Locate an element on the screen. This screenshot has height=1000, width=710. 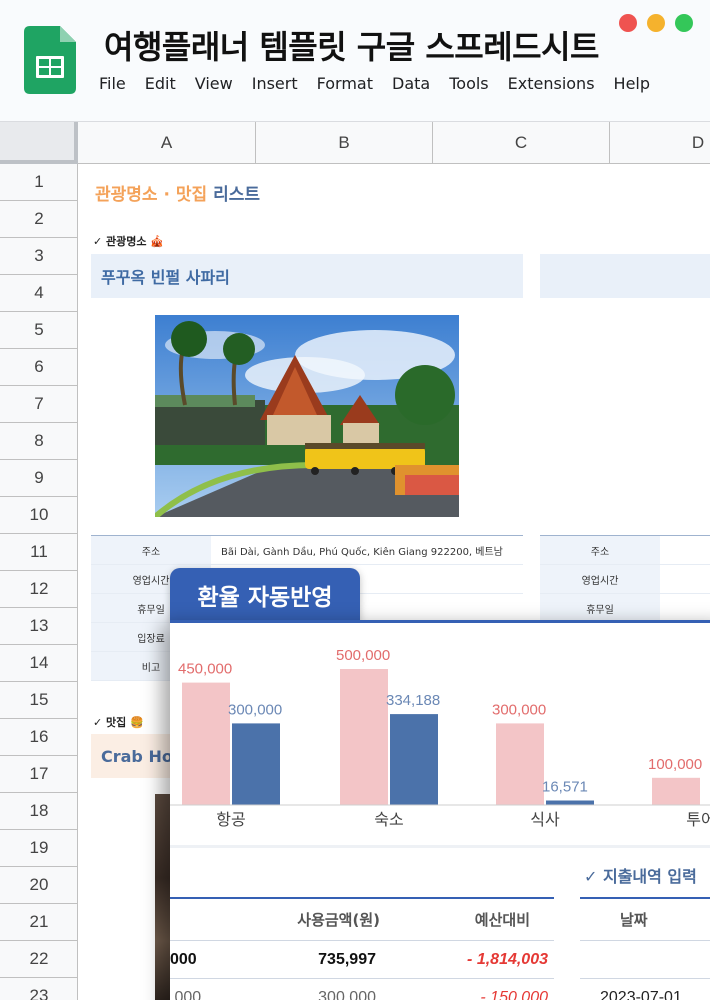
attraction-photo is located at coordinates (307, 416).